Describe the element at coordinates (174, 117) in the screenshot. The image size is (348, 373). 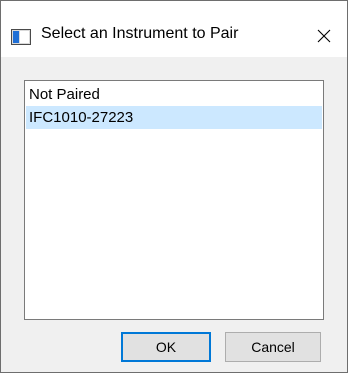
I see `list-item-ifc1010-27223: IFC1010-27223` at that location.